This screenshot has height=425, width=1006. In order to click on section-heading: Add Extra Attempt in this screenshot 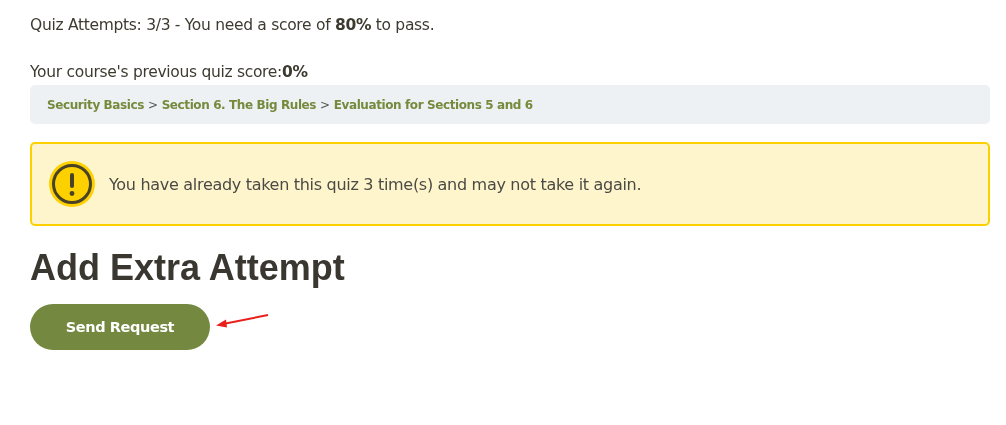, I will do `click(188, 268)`.